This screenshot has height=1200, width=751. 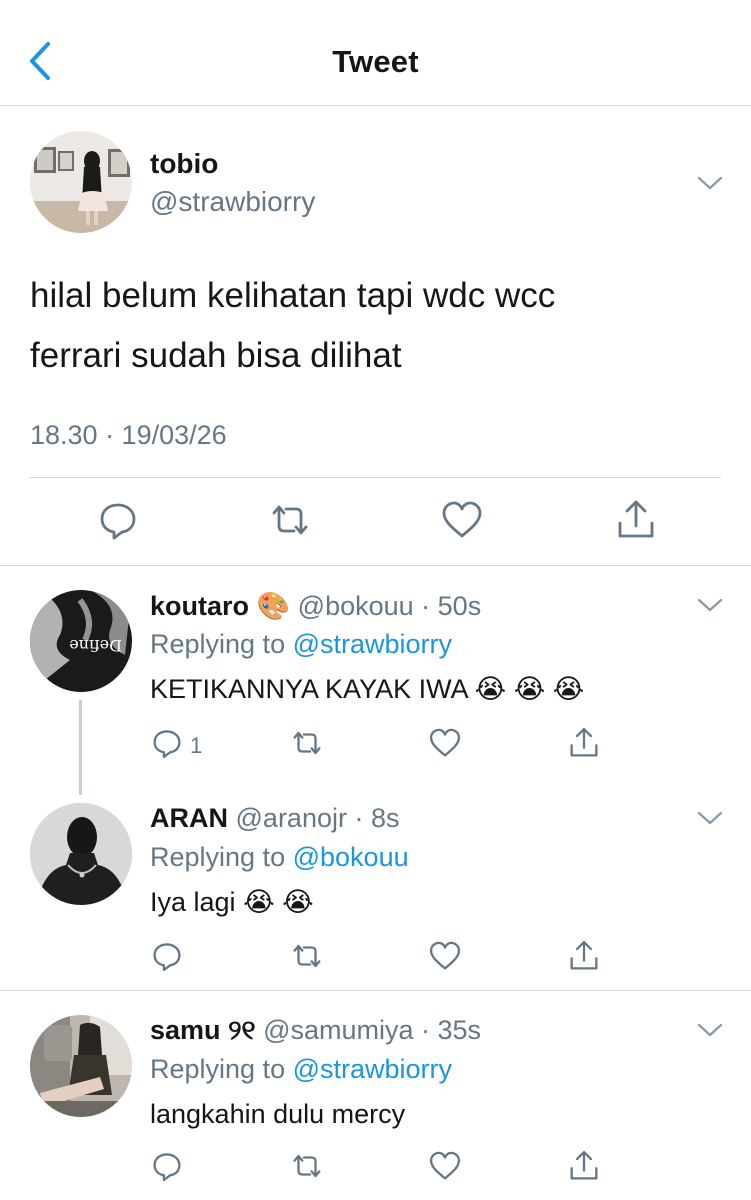 What do you see at coordinates (242, 1030) in the screenshot?
I see `author-name-suffix: ୨୧` at bounding box center [242, 1030].